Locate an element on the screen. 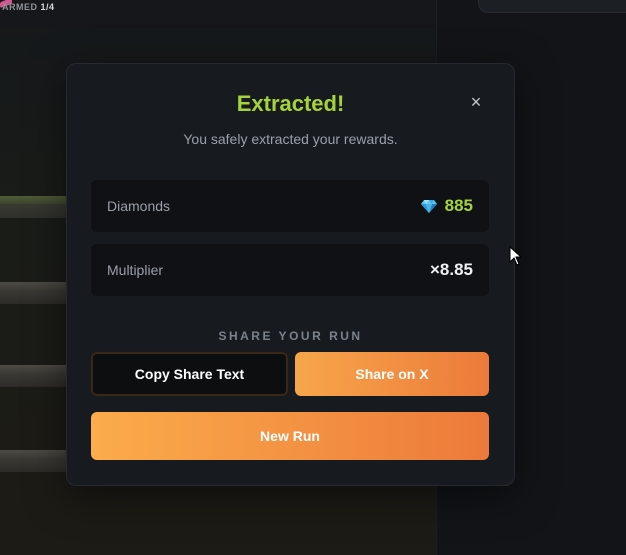 Image resolution: width=626 pixels, height=555 pixels. modal-title: Extracted! is located at coordinates (290, 103).